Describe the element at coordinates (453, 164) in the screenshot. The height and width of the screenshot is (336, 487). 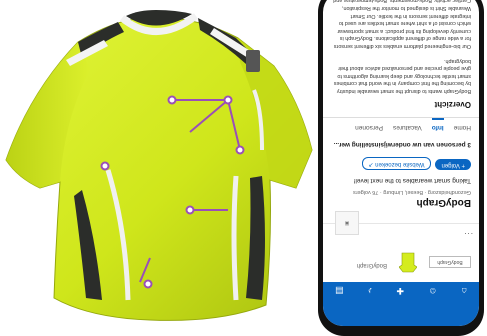
I see `follow-button: + Volgen` at that location.